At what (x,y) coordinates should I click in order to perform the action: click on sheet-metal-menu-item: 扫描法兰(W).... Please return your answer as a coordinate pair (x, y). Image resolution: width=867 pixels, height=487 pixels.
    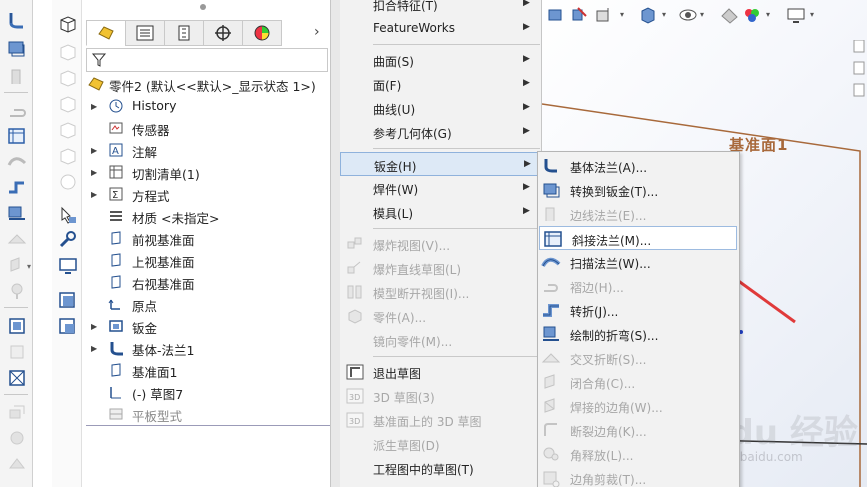
    Looking at the image, I should click on (638, 262).